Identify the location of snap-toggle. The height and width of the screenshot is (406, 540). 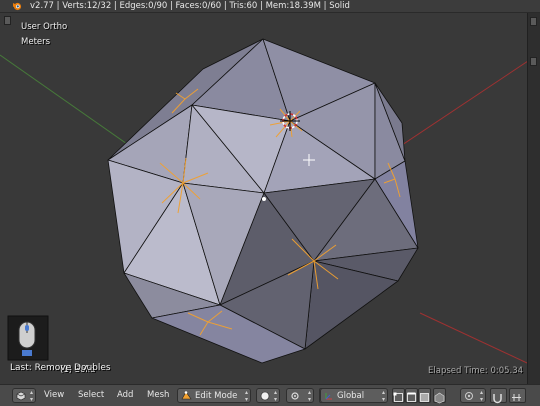
(498, 396).